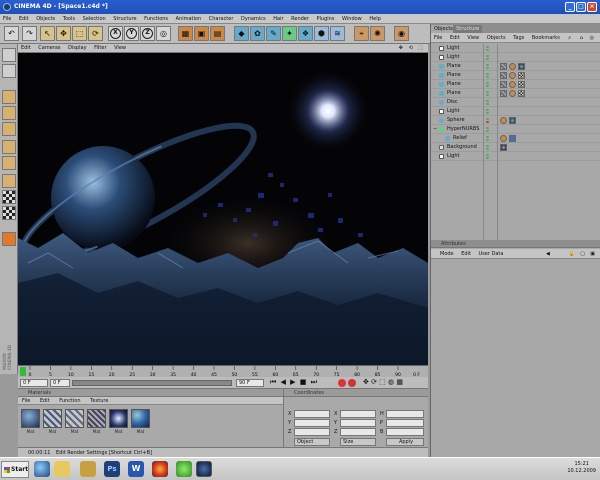 This screenshot has width=600, height=480. Describe the element at coordinates (9, 147) in the screenshot. I see `texture-mode-icon` at that location.